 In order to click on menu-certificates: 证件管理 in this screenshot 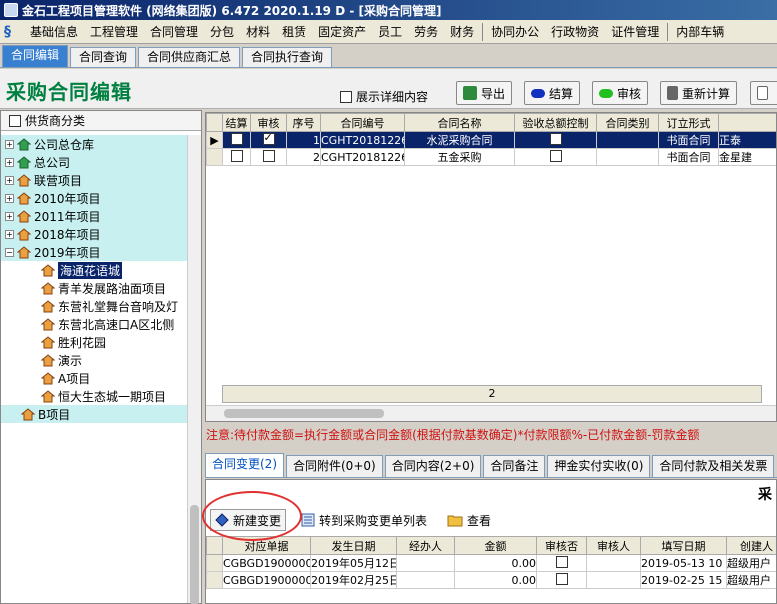, I will do `click(635, 32)`.